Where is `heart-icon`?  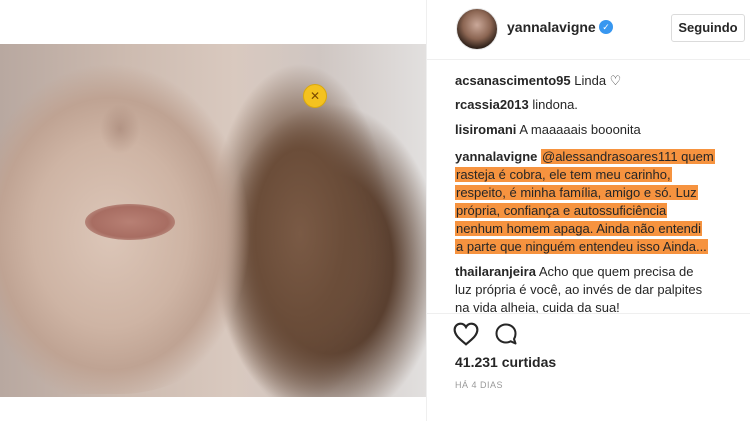 heart-icon is located at coordinates (466, 334).